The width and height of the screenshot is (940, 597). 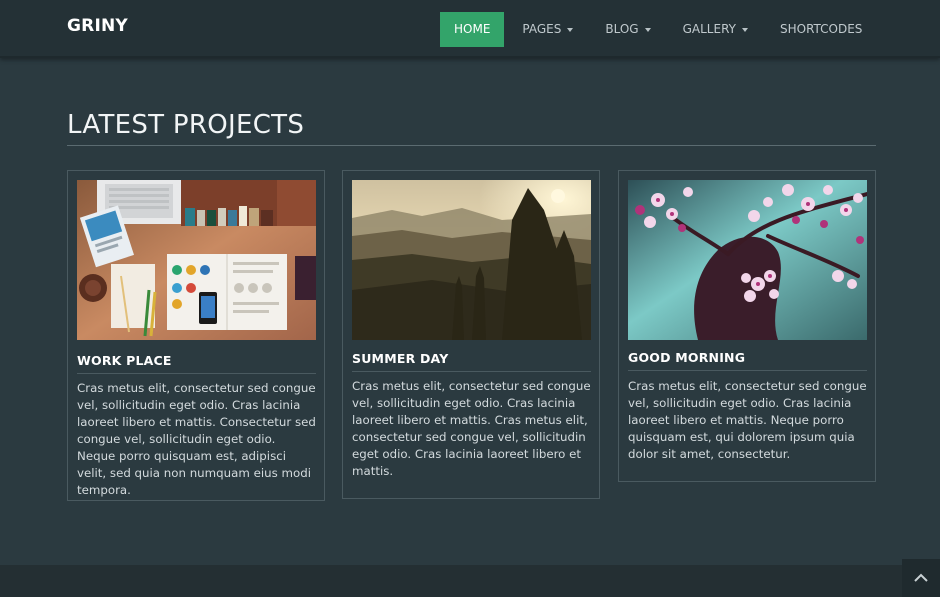 What do you see at coordinates (747, 360) in the screenshot?
I see `project-title: GOOD MORNING` at bounding box center [747, 360].